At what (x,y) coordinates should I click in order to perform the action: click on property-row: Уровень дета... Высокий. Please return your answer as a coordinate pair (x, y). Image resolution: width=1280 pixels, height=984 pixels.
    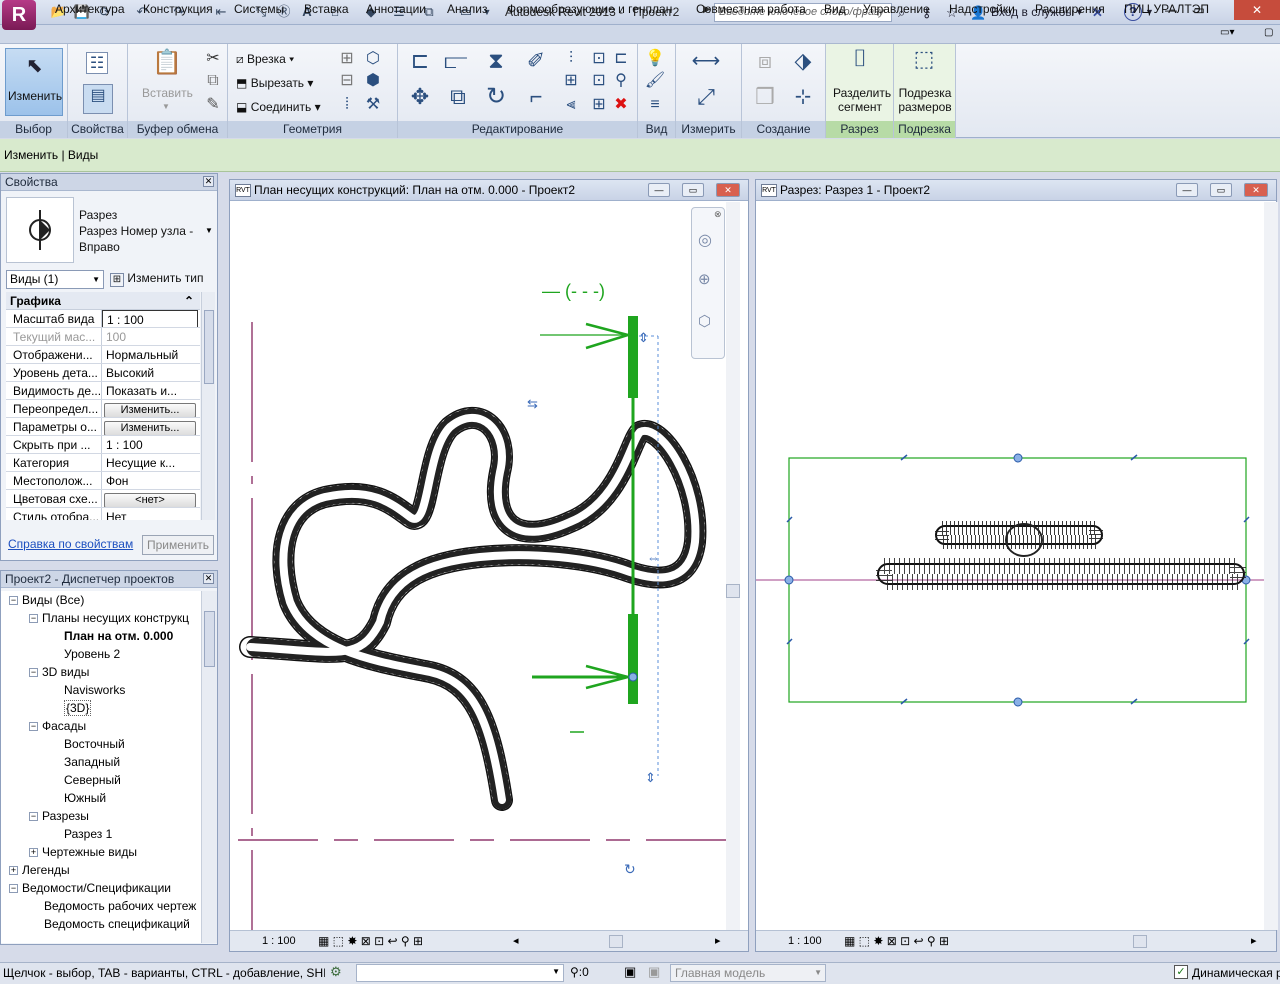
    Looking at the image, I should click on (103, 373).